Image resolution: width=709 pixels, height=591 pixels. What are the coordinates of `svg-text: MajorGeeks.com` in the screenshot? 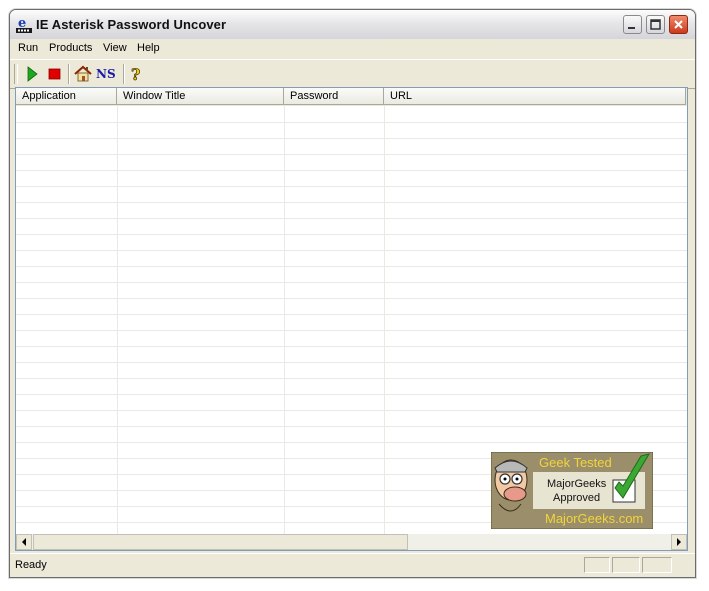 It's located at (594, 518).